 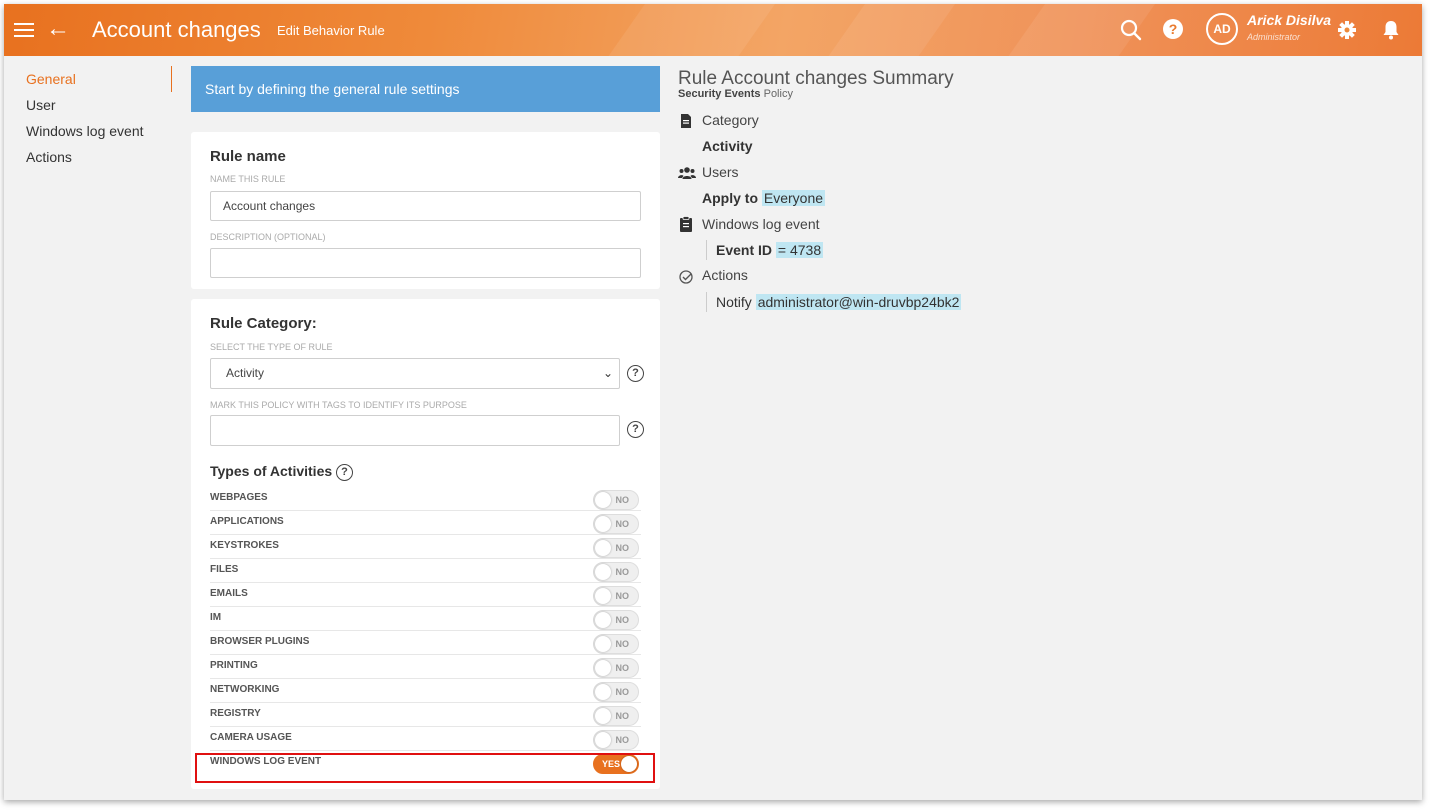 I want to click on activity-row: APPLICATIONS NO, so click(x=425, y=523).